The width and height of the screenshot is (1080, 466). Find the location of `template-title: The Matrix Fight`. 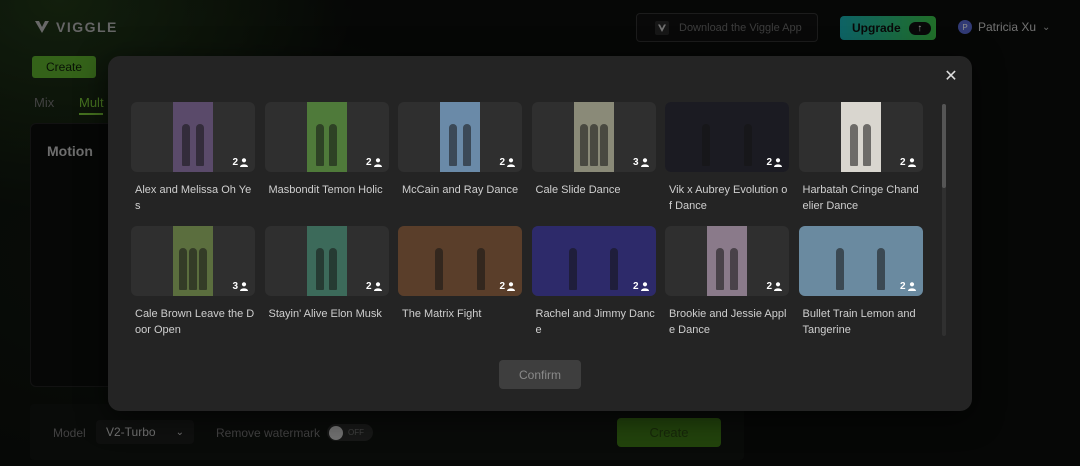

template-title: The Matrix Fight is located at coordinates (442, 314).